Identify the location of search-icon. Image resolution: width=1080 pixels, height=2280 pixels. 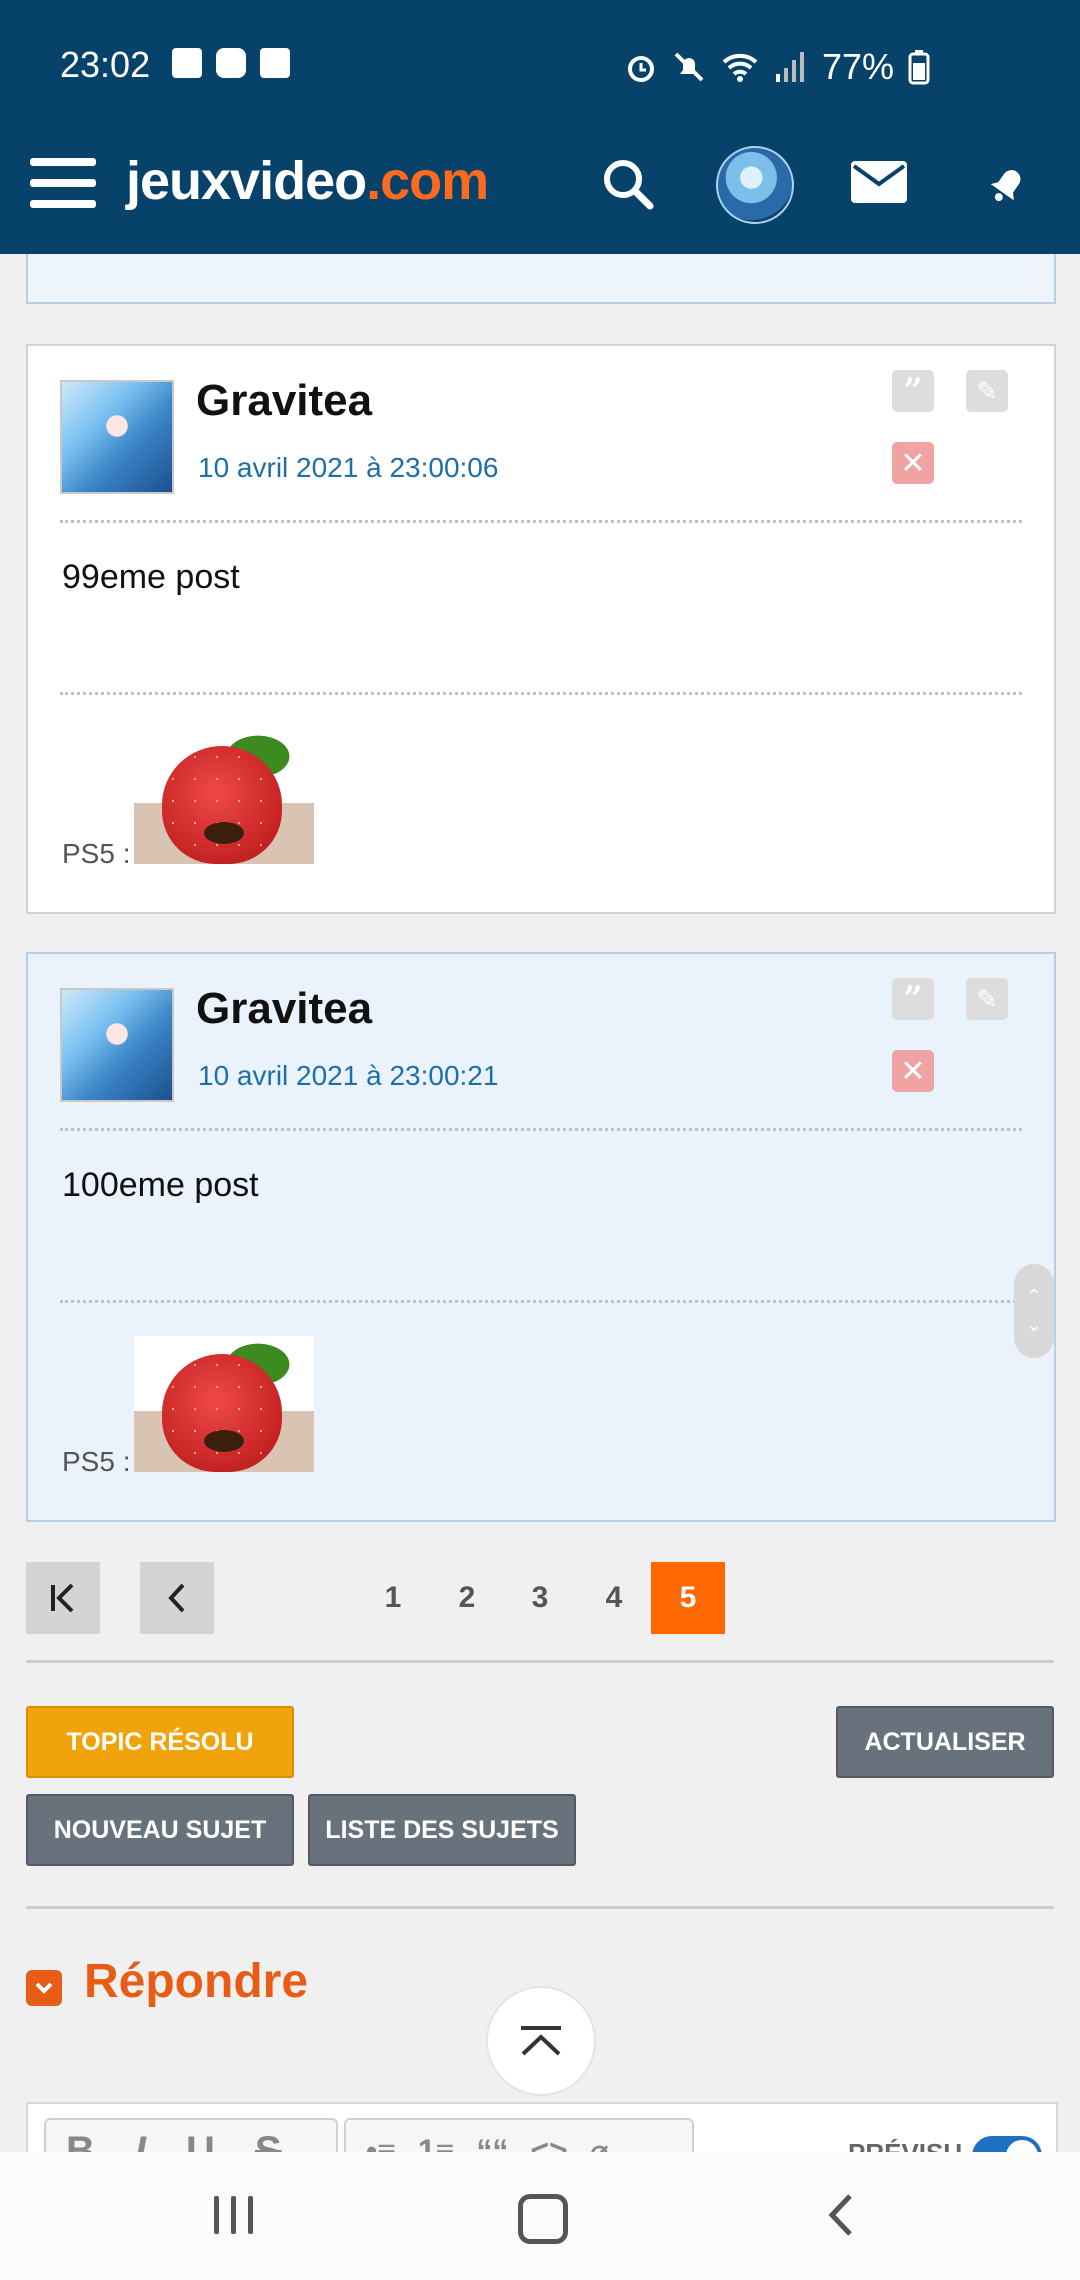
(628, 184).